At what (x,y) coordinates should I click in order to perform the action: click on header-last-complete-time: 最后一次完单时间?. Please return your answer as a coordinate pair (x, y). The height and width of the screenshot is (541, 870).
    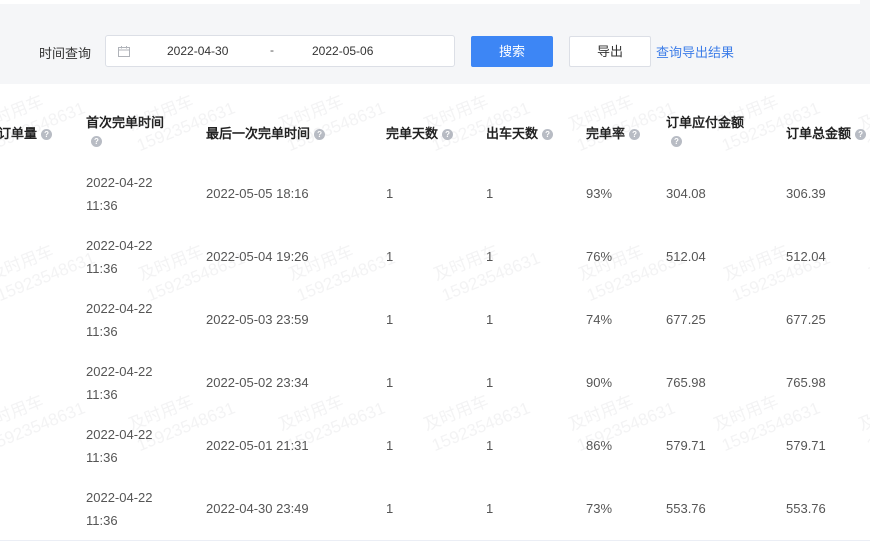
    Looking at the image, I should click on (266, 132).